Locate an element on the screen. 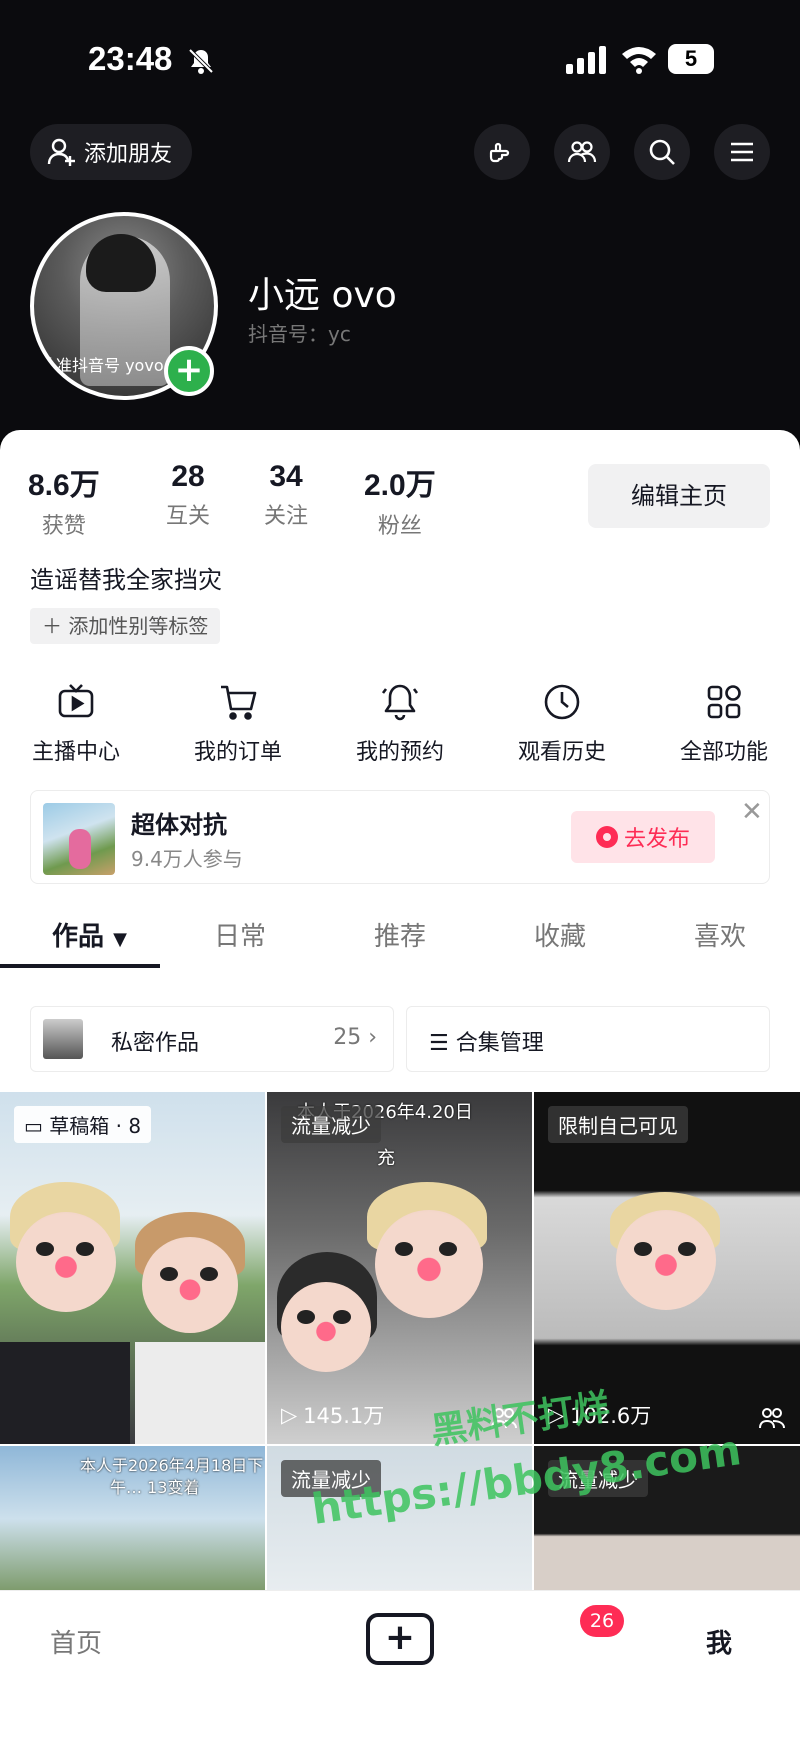  stat-label: 互关 is located at coordinates (188, 516).